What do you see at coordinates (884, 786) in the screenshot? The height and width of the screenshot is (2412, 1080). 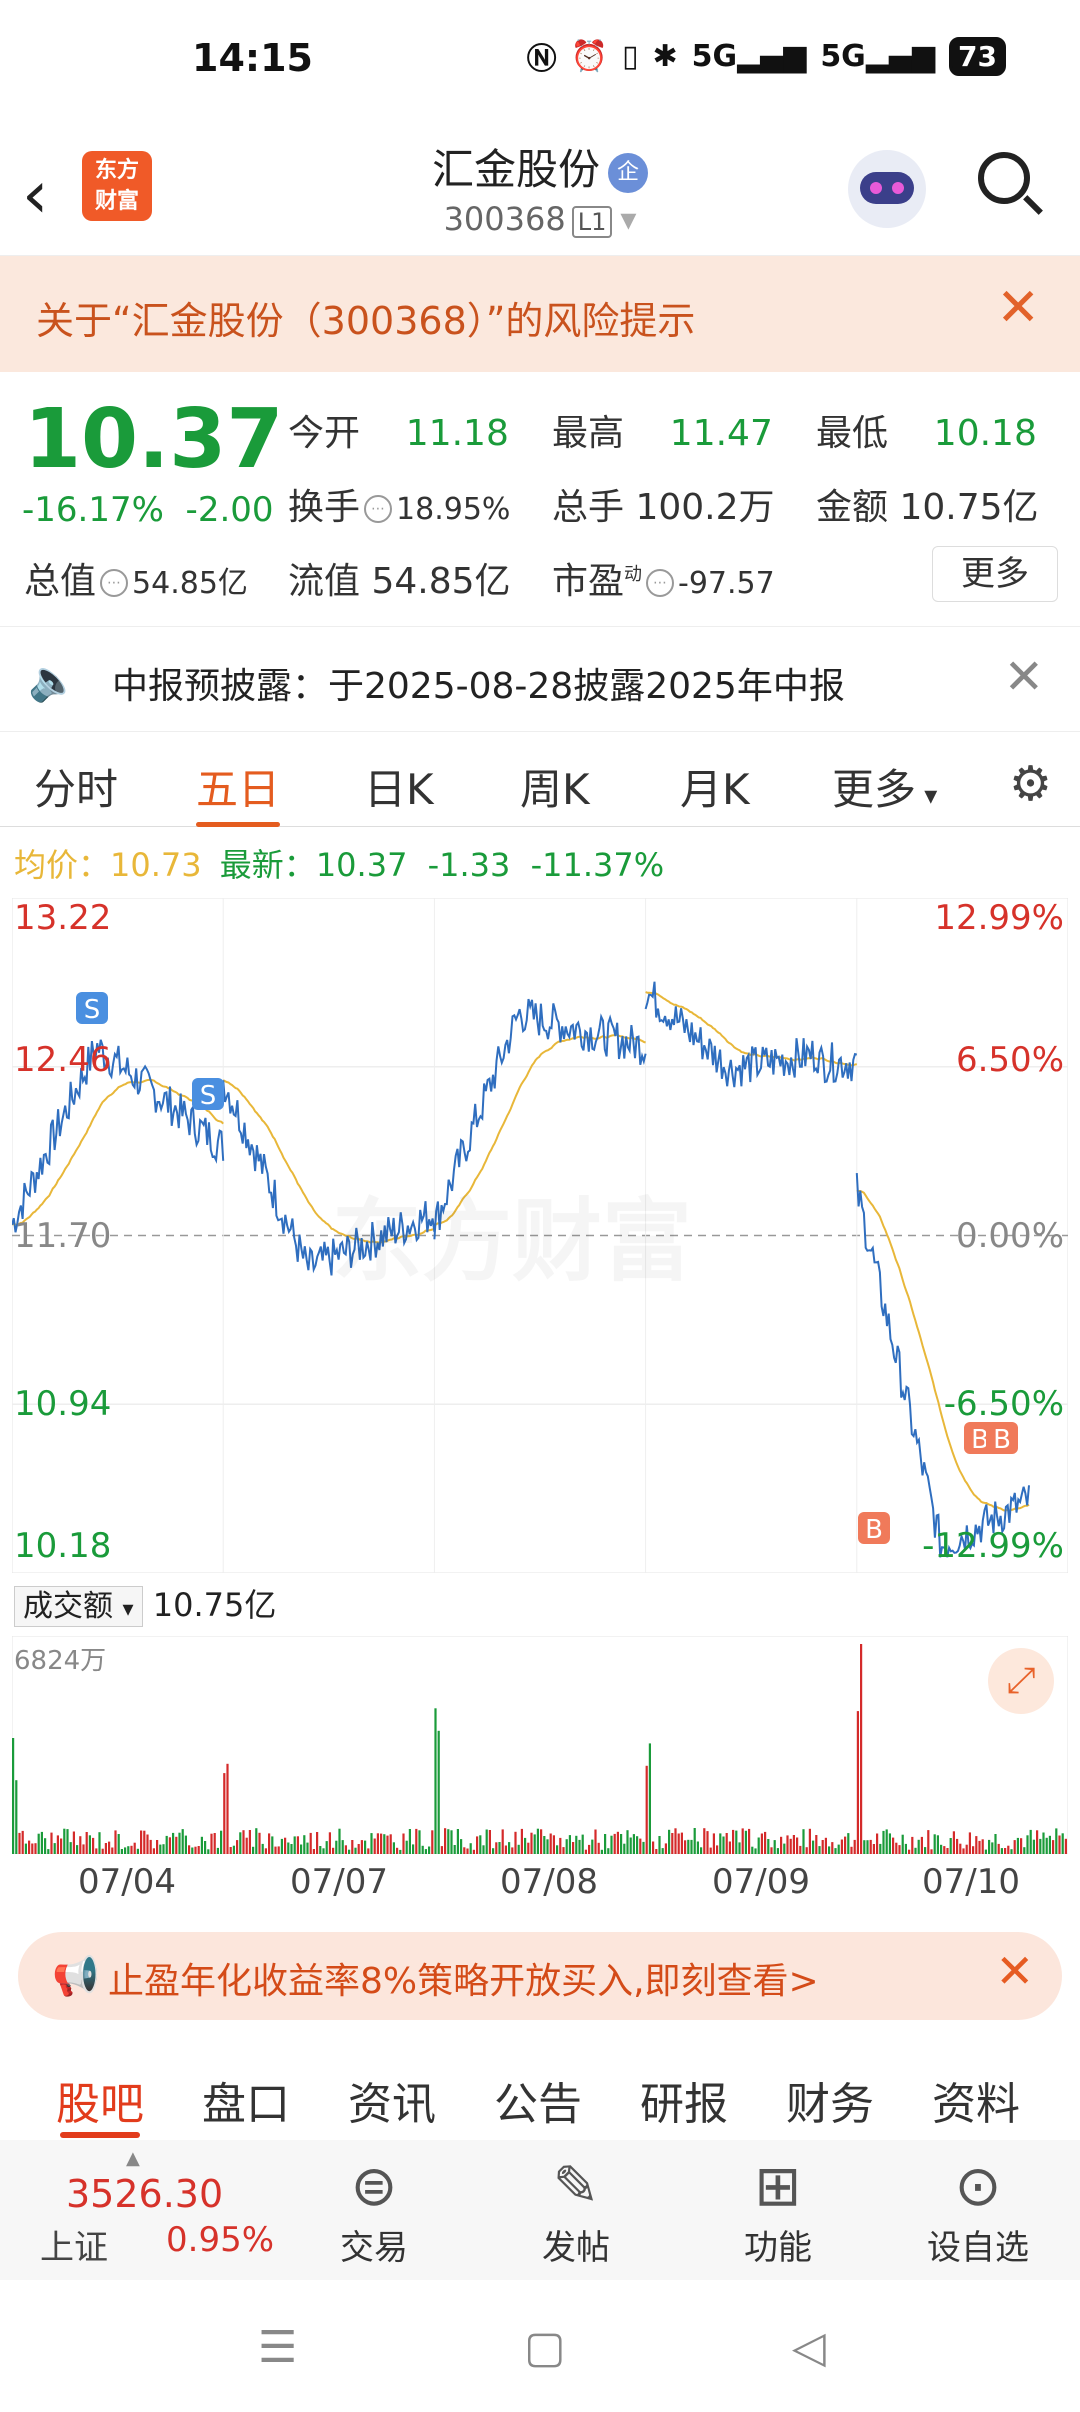 I see `tab-more: 更多 ▾` at bounding box center [884, 786].